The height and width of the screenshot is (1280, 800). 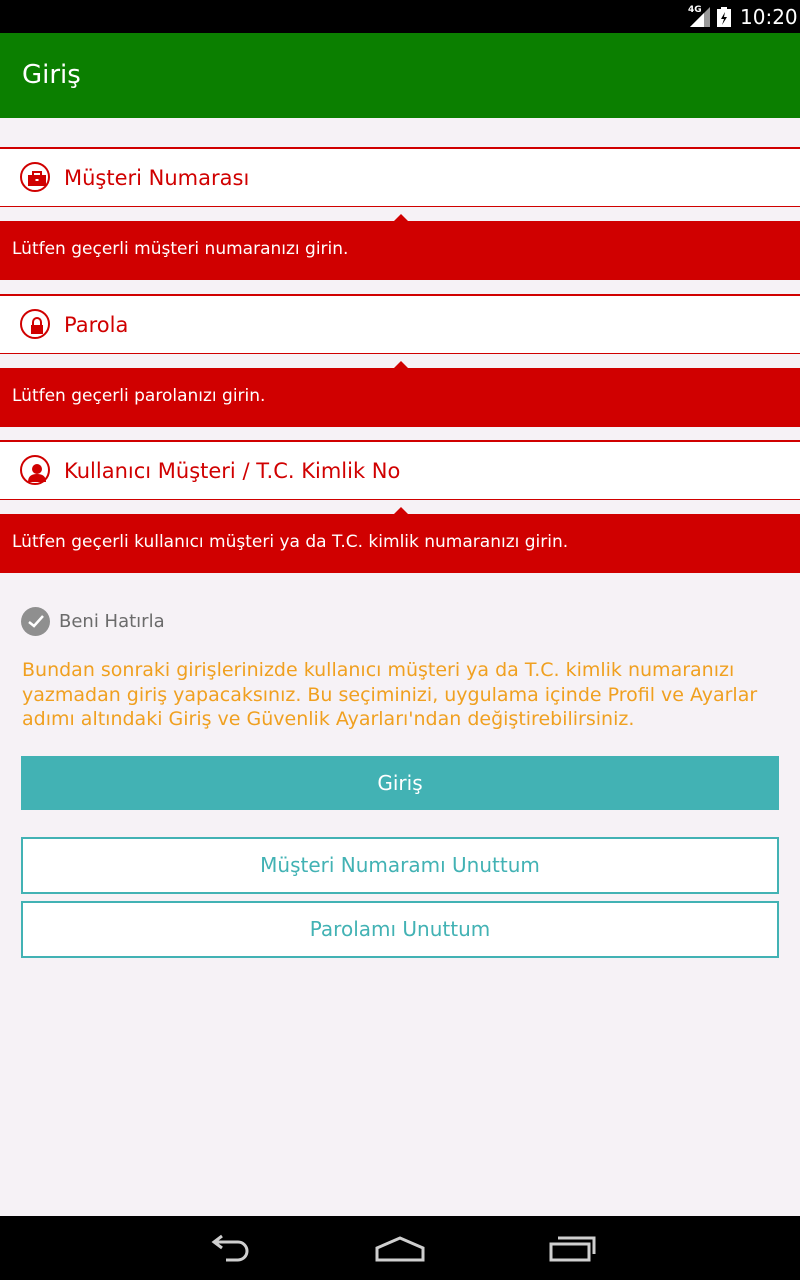 What do you see at coordinates (700, 17) in the screenshot?
I see `signal-icon` at bounding box center [700, 17].